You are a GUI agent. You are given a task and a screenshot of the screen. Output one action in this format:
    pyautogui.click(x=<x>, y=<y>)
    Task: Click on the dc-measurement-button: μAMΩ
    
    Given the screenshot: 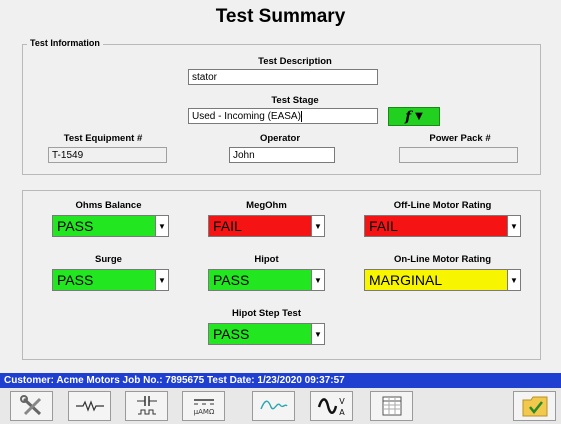 What is the action you would take?
    pyautogui.click(x=203, y=406)
    